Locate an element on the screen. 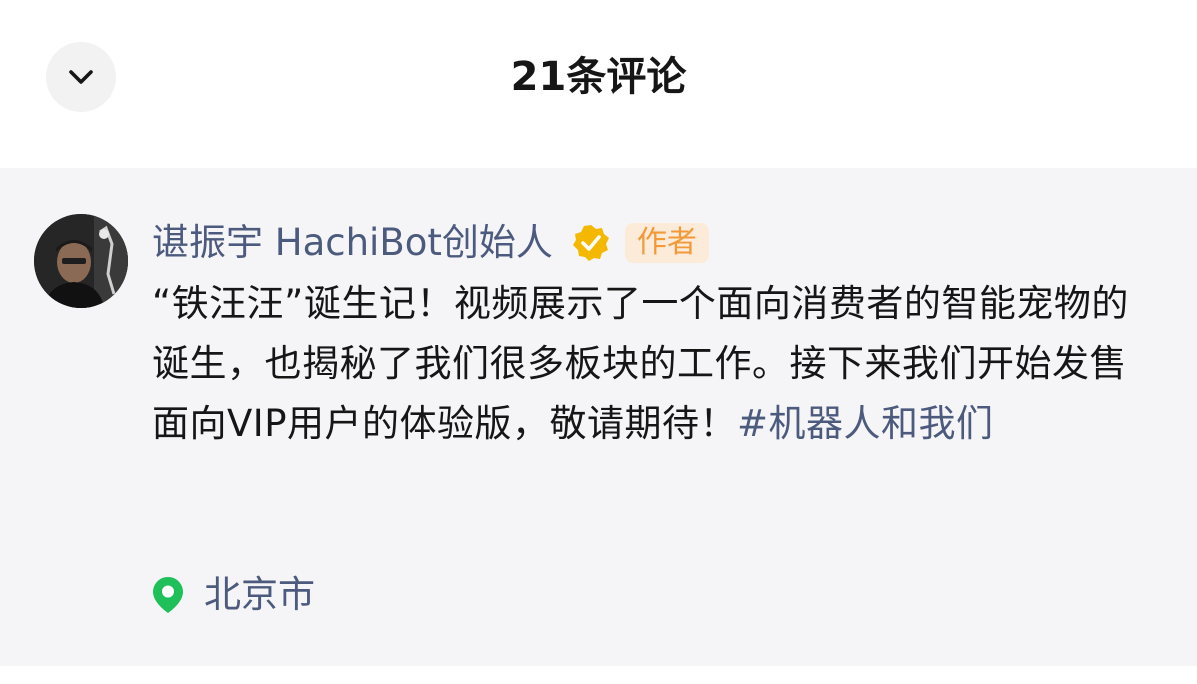 The width and height of the screenshot is (1197, 684). author-badge: 作者 is located at coordinates (666, 243).